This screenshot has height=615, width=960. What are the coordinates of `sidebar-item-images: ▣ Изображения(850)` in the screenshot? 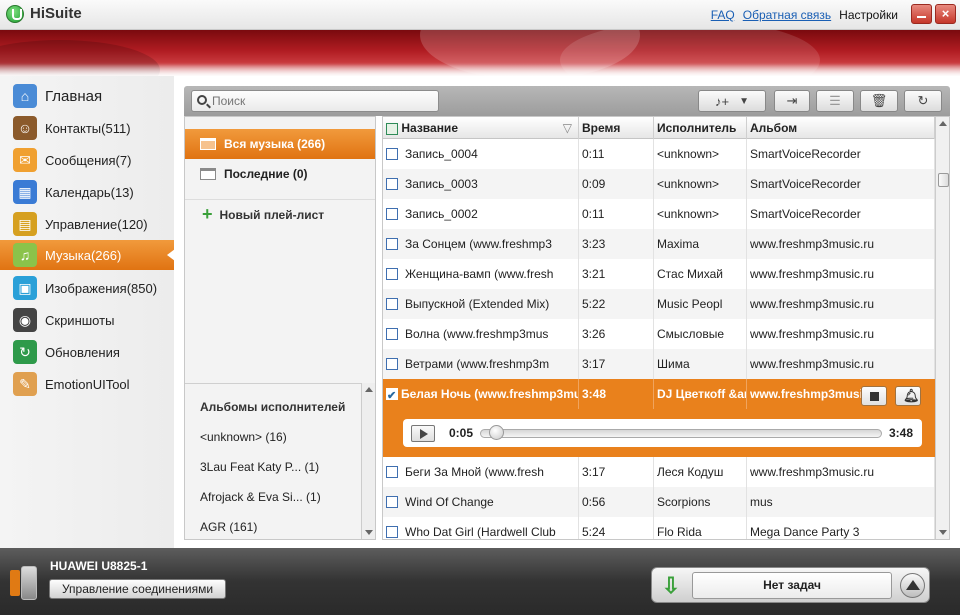 It's located at (87, 288).